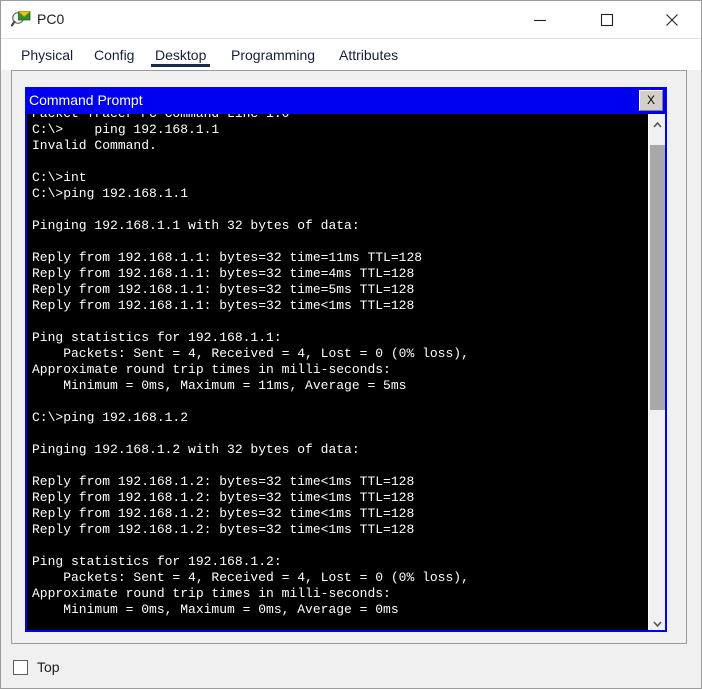  I want to click on command-prompt-title: Command Prompt, so click(86, 100).